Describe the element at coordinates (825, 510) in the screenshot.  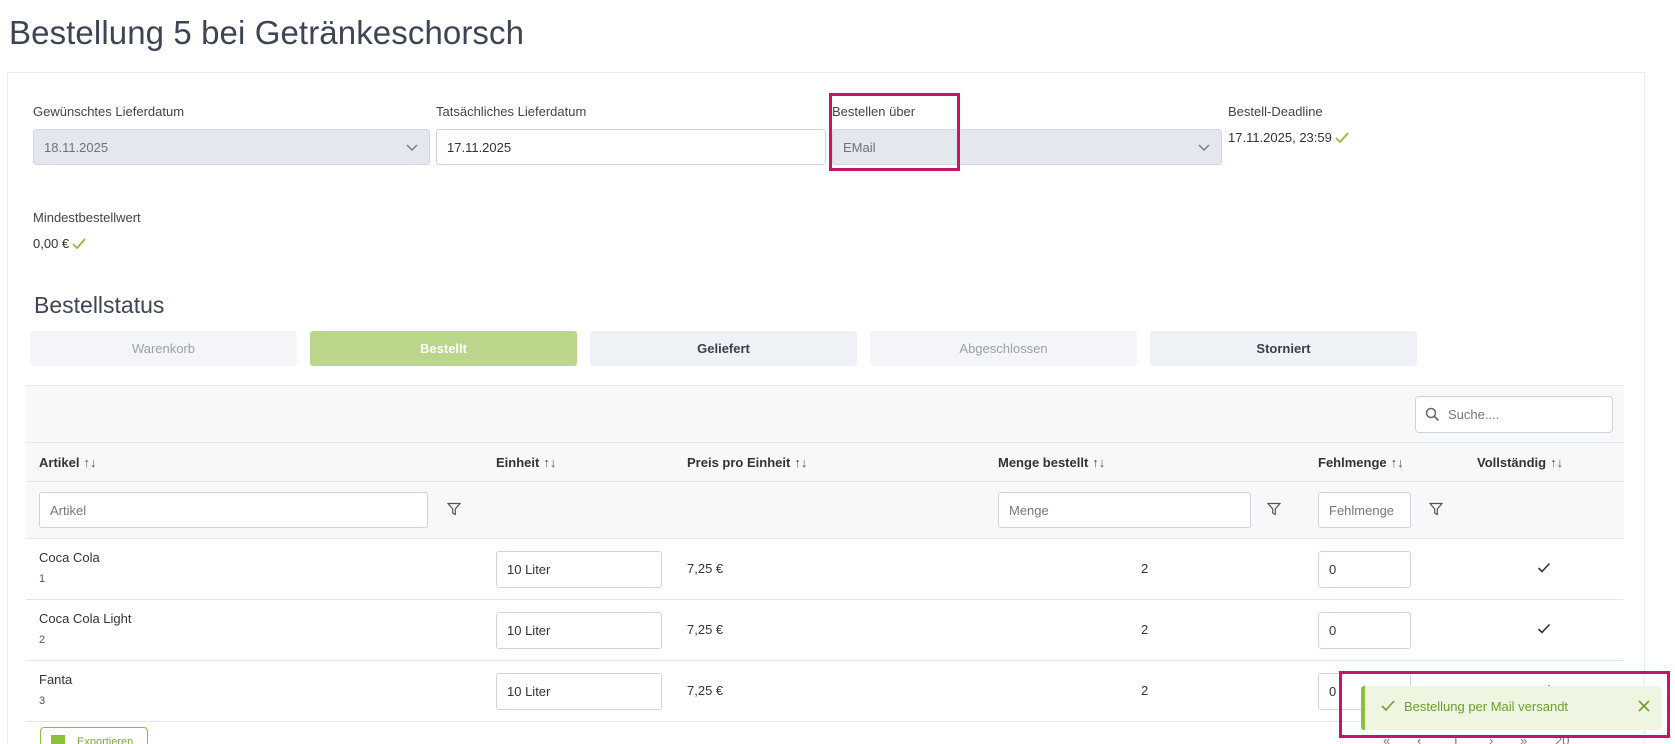
I see `filter-row: Artikel Menge Fehlmenge` at that location.